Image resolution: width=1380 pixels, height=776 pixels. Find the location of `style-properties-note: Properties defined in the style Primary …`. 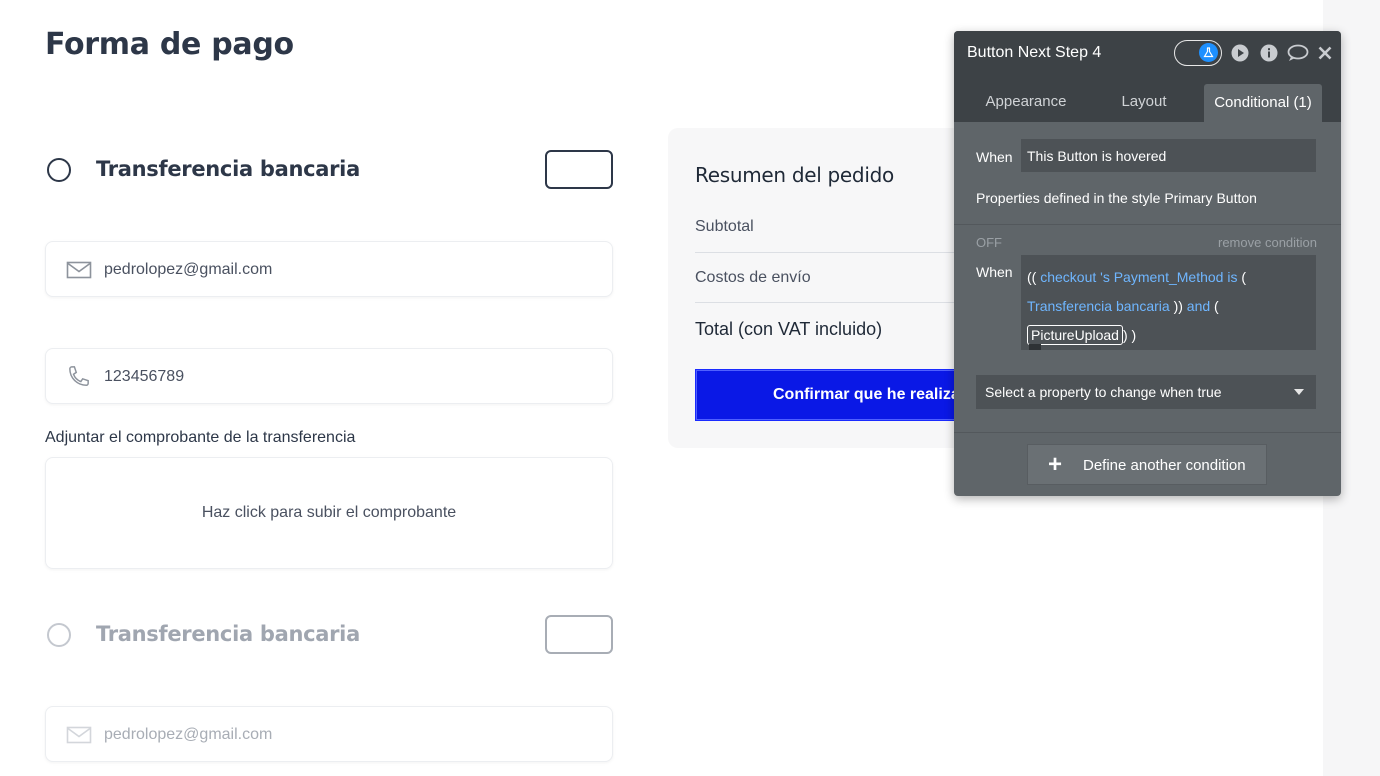

style-properties-note: Properties defined in the style Primary … is located at coordinates (1116, 198).